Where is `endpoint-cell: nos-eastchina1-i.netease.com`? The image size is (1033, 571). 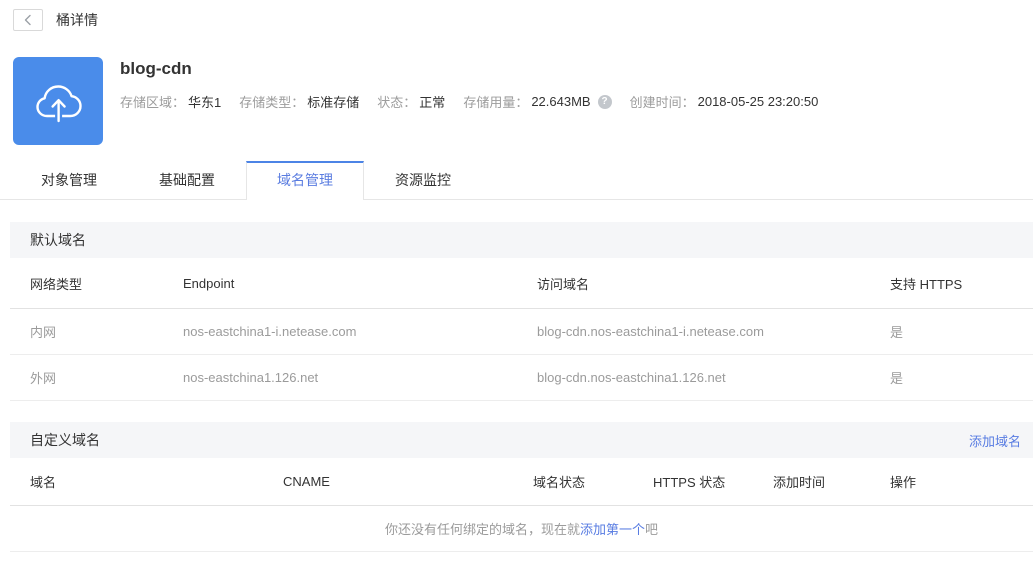 endpoint-cell: nos-eastchina1-i.netease.com is located at coordinates (270, 331).